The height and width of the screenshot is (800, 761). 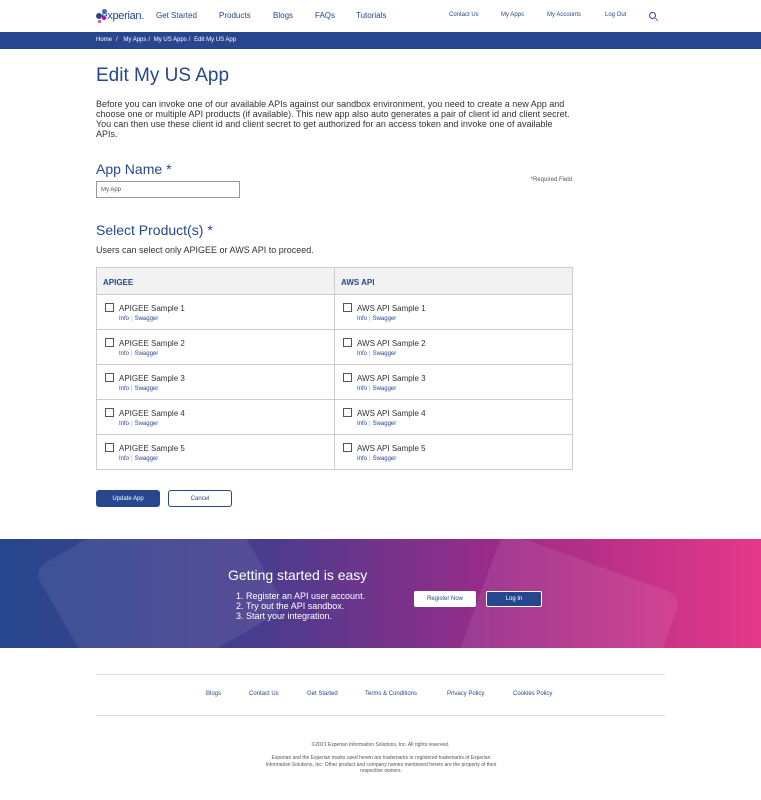 What do you see at coordinates (391, 378) in the screenshot?
I see `product-name: AWS API Sample 3` at bounding box center [391, 378].